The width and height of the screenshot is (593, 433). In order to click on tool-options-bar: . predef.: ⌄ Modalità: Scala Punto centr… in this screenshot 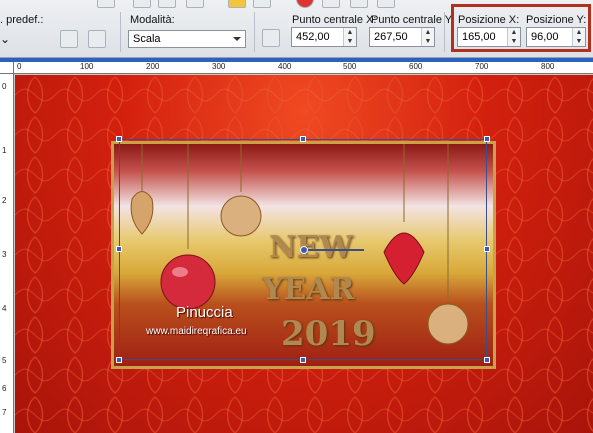, I will do `click(296, 29)`.